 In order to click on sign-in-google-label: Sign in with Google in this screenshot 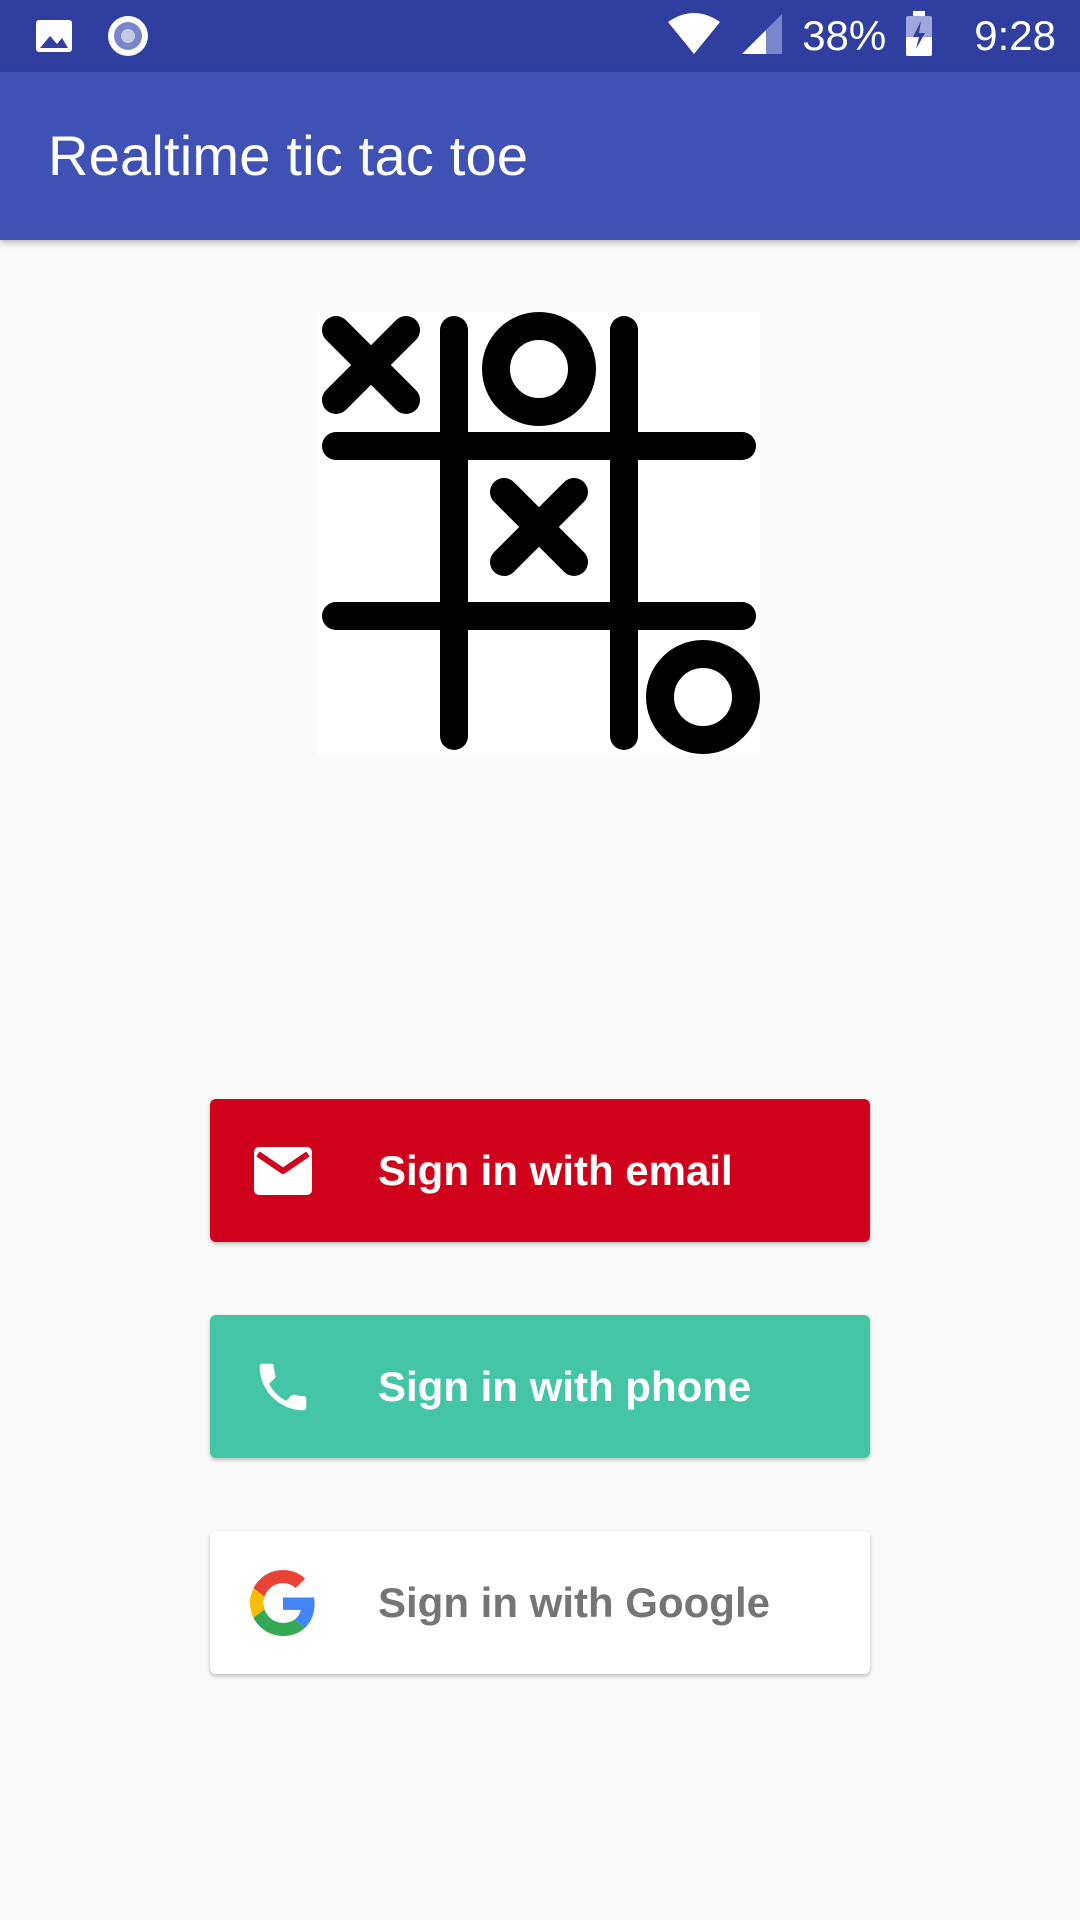, I will do `click(574, 1602)`.